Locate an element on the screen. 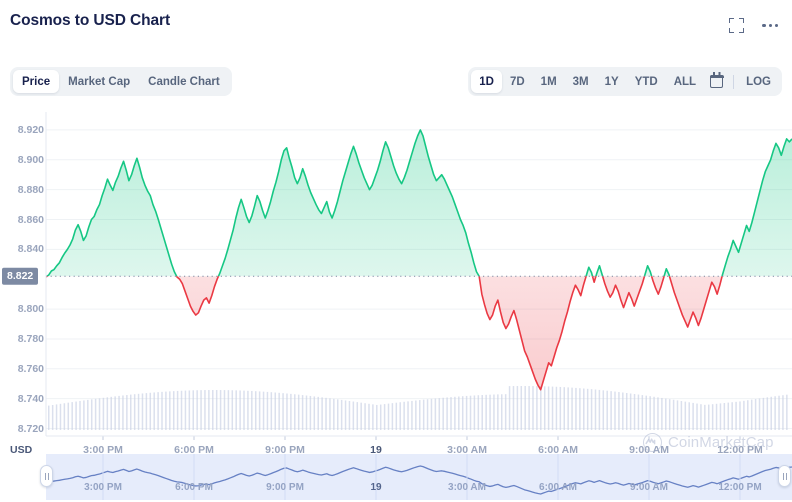  range-3m: 3M is located at coordinates (581, 81).